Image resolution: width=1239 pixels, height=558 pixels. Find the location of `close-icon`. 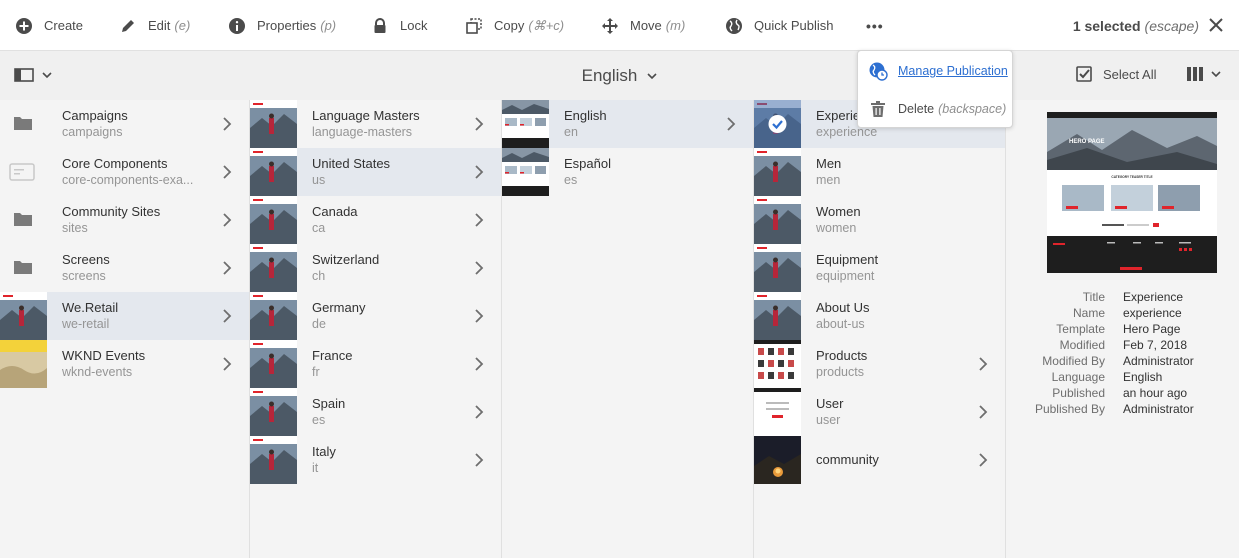

close-icon is located at coordinates (1216, 25).